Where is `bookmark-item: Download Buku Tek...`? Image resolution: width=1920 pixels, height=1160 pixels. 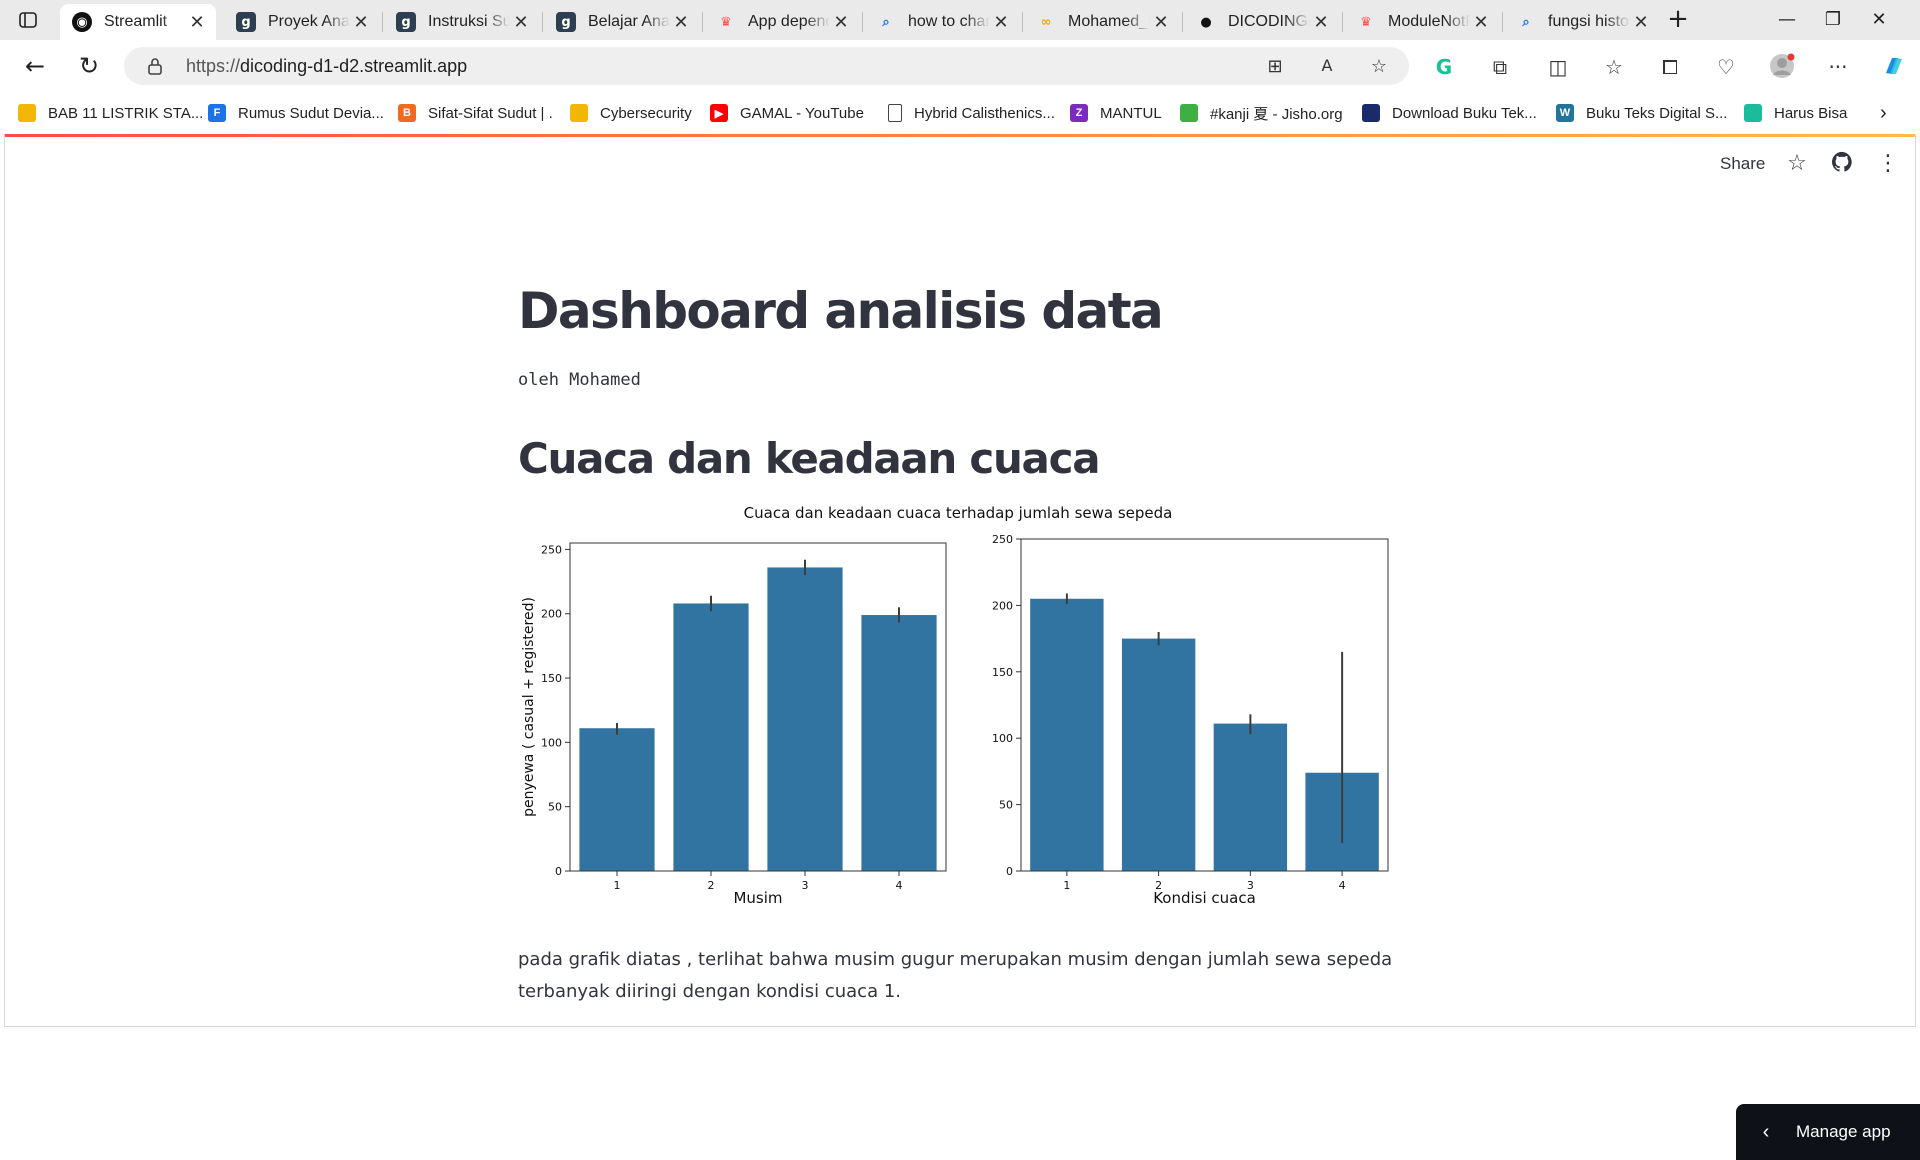
bookmark-item: Download Buku Tek... is located at coordinates (1449, 113).